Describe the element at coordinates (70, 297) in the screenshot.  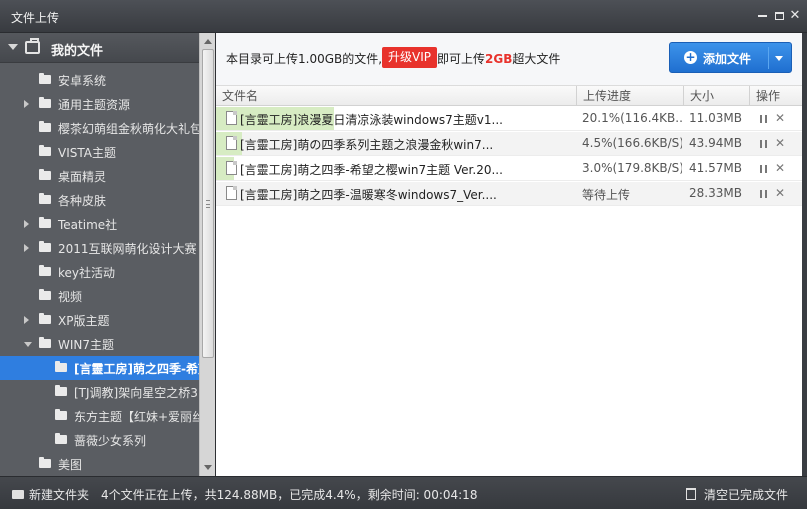
I see `folder-label: 视频` at that location.